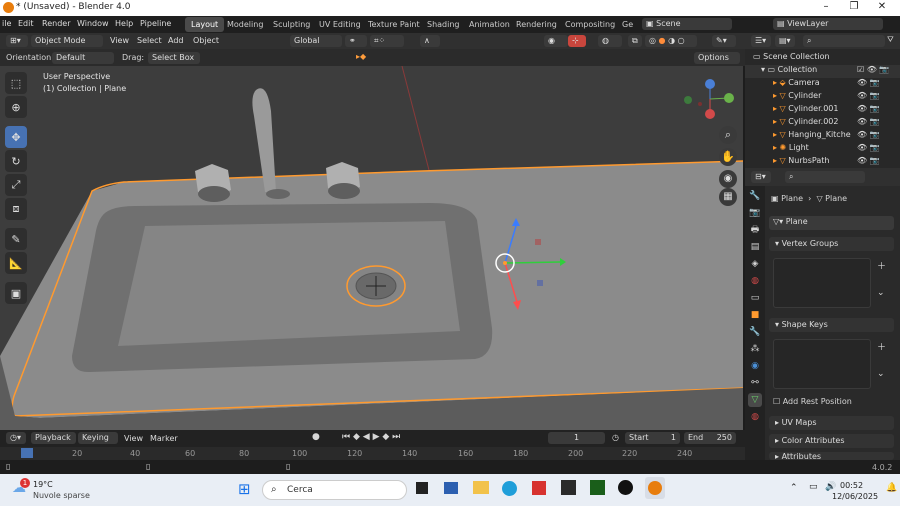  What do you see at coordinates (43, 484) in the screenshot?
I see `weather-temp: 19°C` at bounding box center [43, 484].